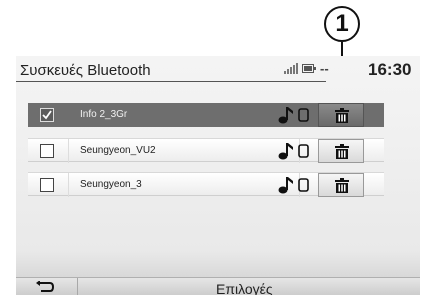  What do you see at coordinates (118, 150) in the screenshot?
I see `device-name: Seungyeon_VU2` at bounding box center [118, 150].